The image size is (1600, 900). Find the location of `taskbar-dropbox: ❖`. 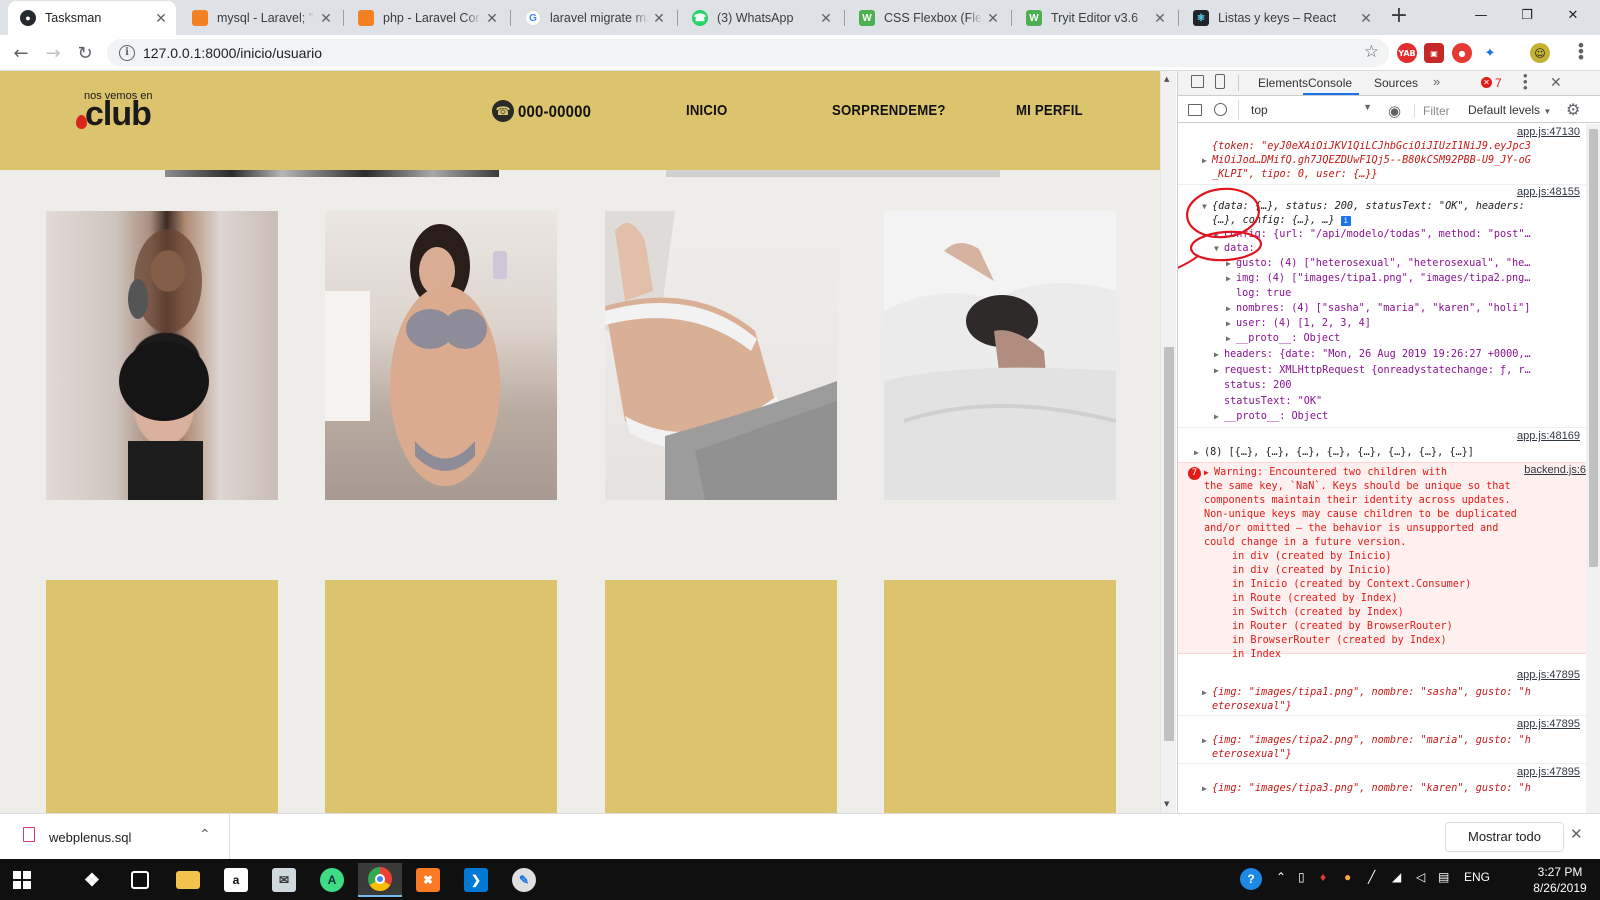

taskbar-dropbox: ❖ is located at coordinates (92, 880).